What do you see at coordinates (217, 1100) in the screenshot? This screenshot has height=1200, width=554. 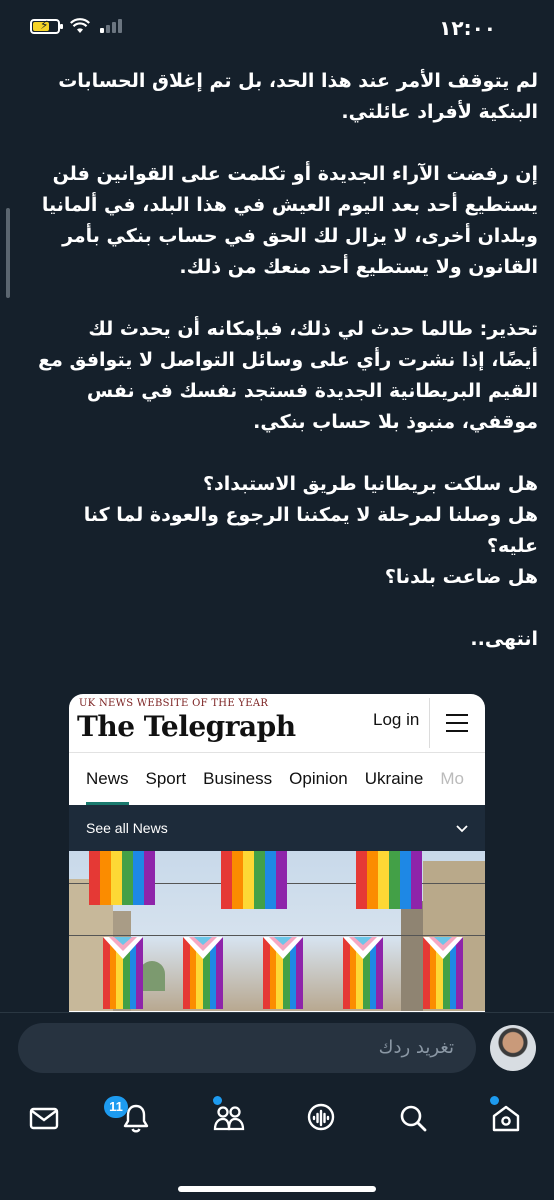 I see `communities-dot` at bounding box center [217, 1100].